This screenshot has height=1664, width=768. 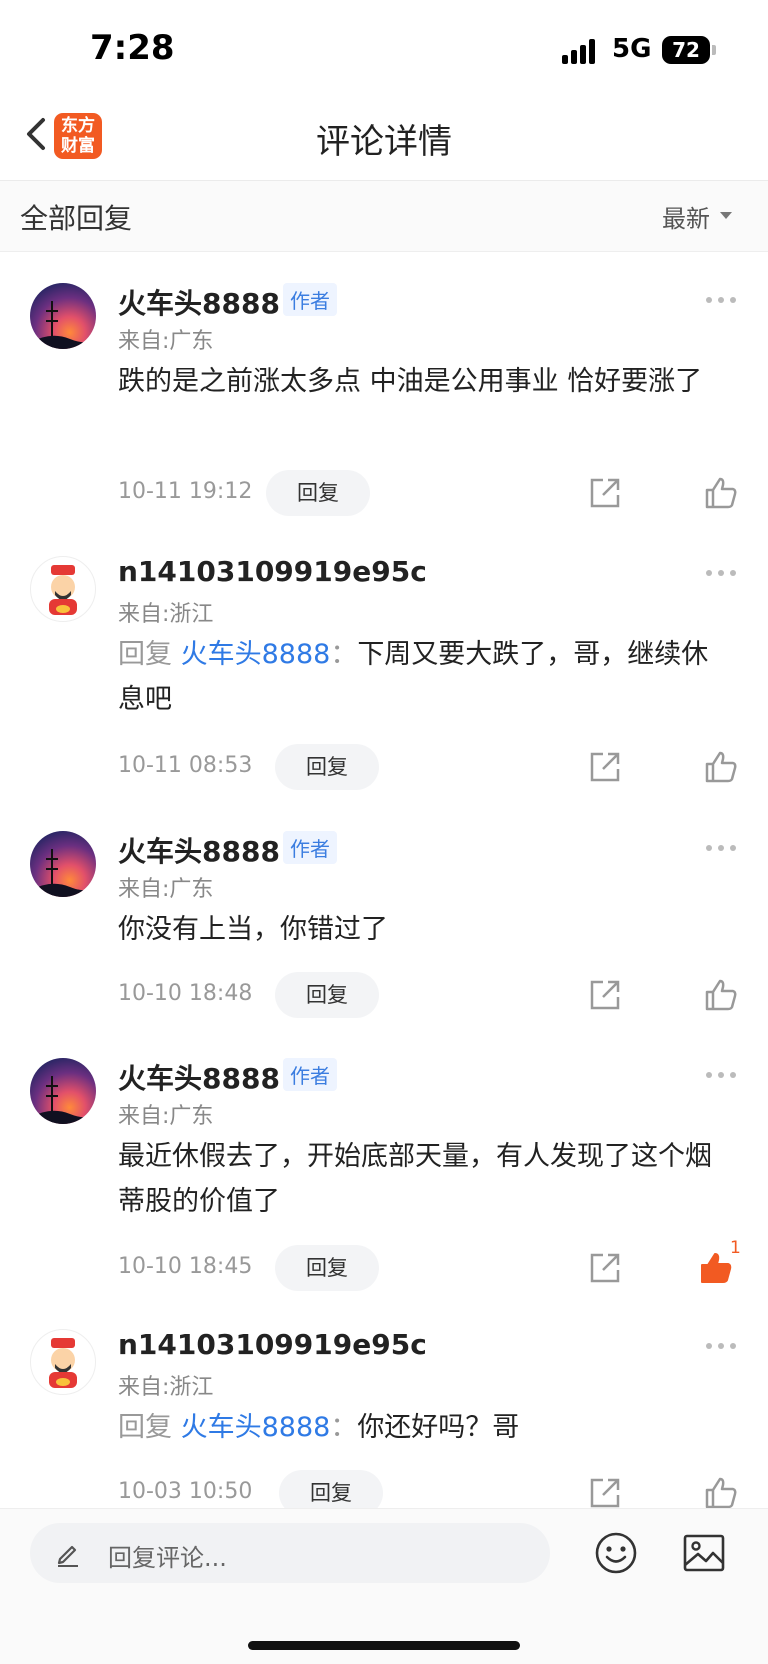 I want to click on pencil-icon, so click(x=67, y=1556).